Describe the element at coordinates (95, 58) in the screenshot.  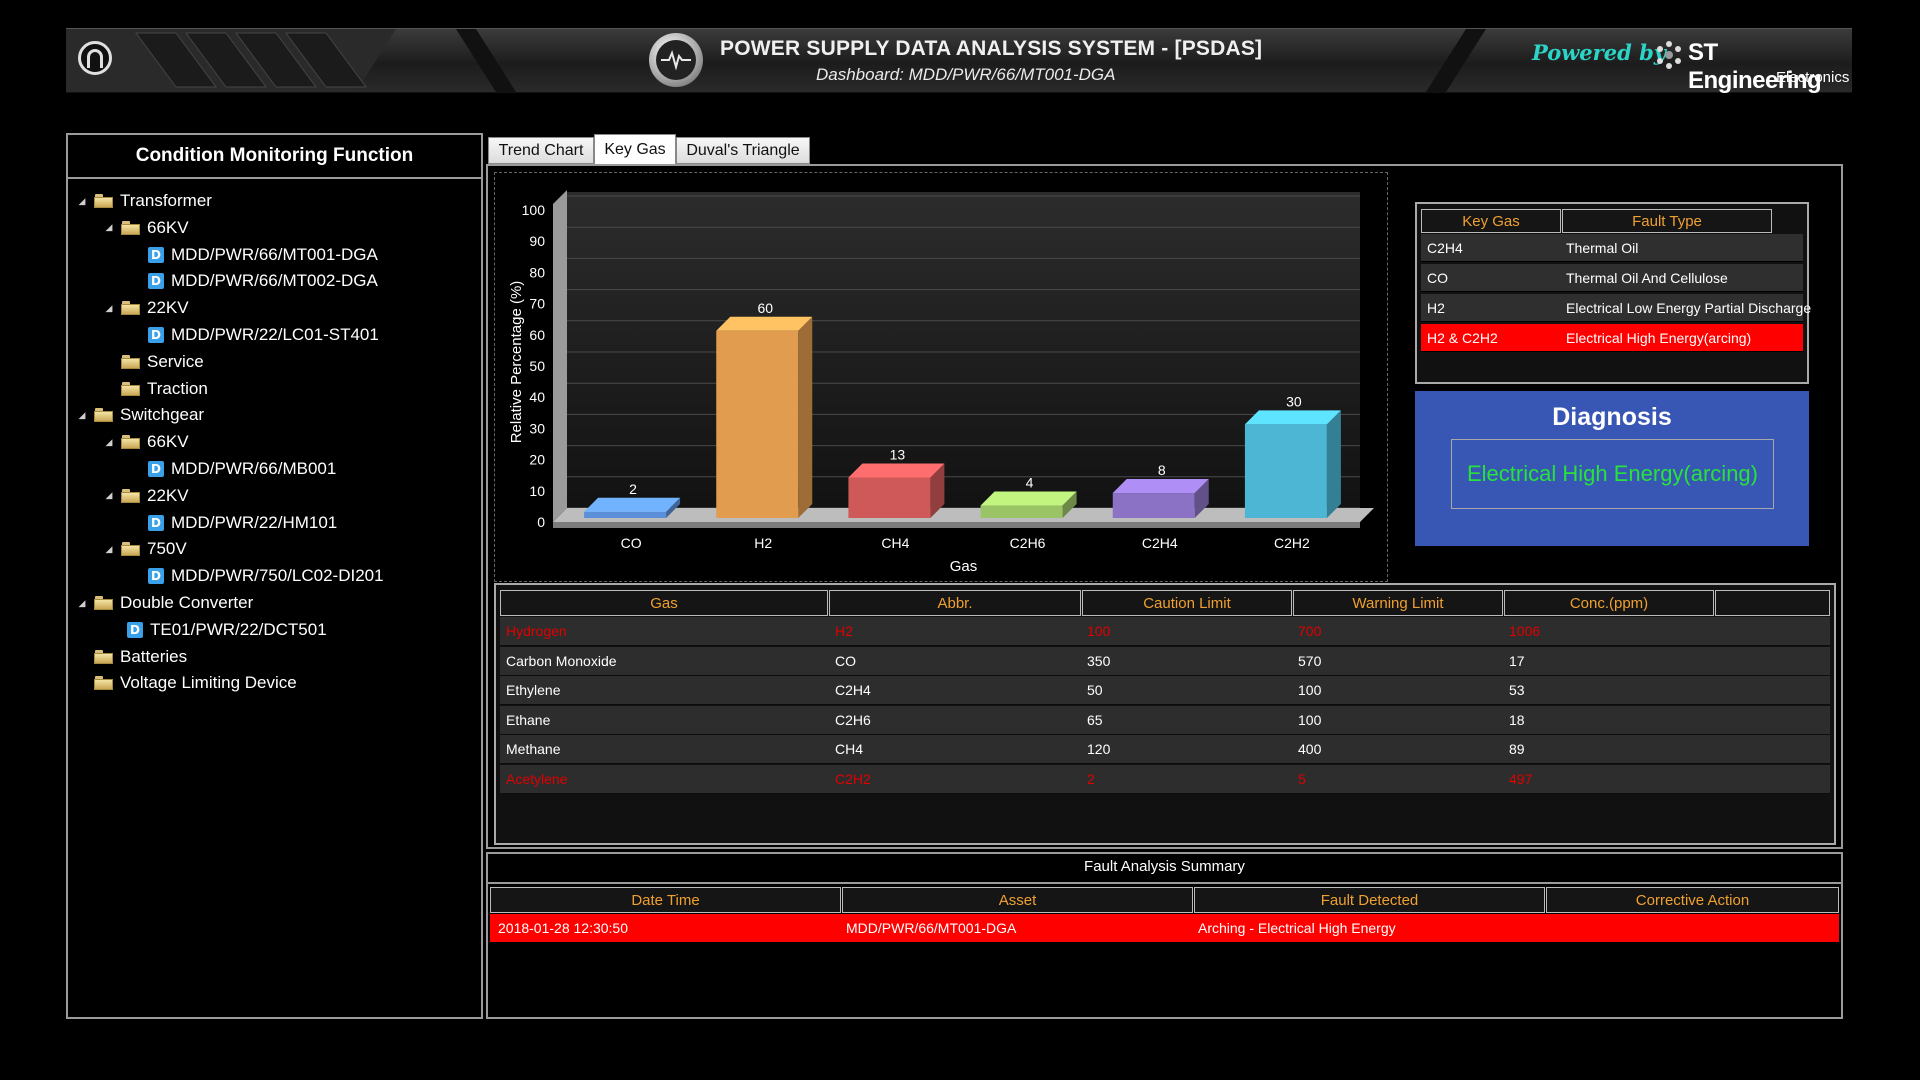
I see `power-icon` at that location.